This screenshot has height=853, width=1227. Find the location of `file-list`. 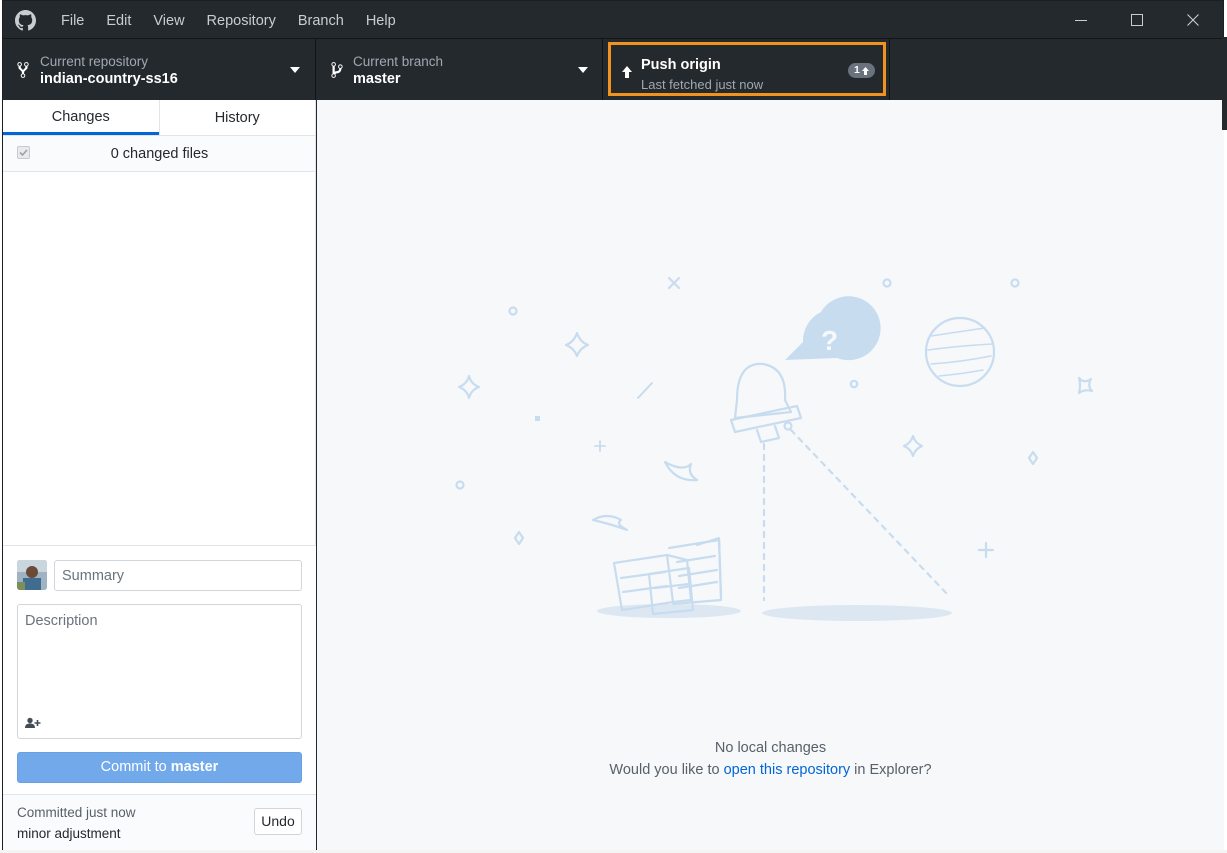

file-list is located at coordinates (159, 358).